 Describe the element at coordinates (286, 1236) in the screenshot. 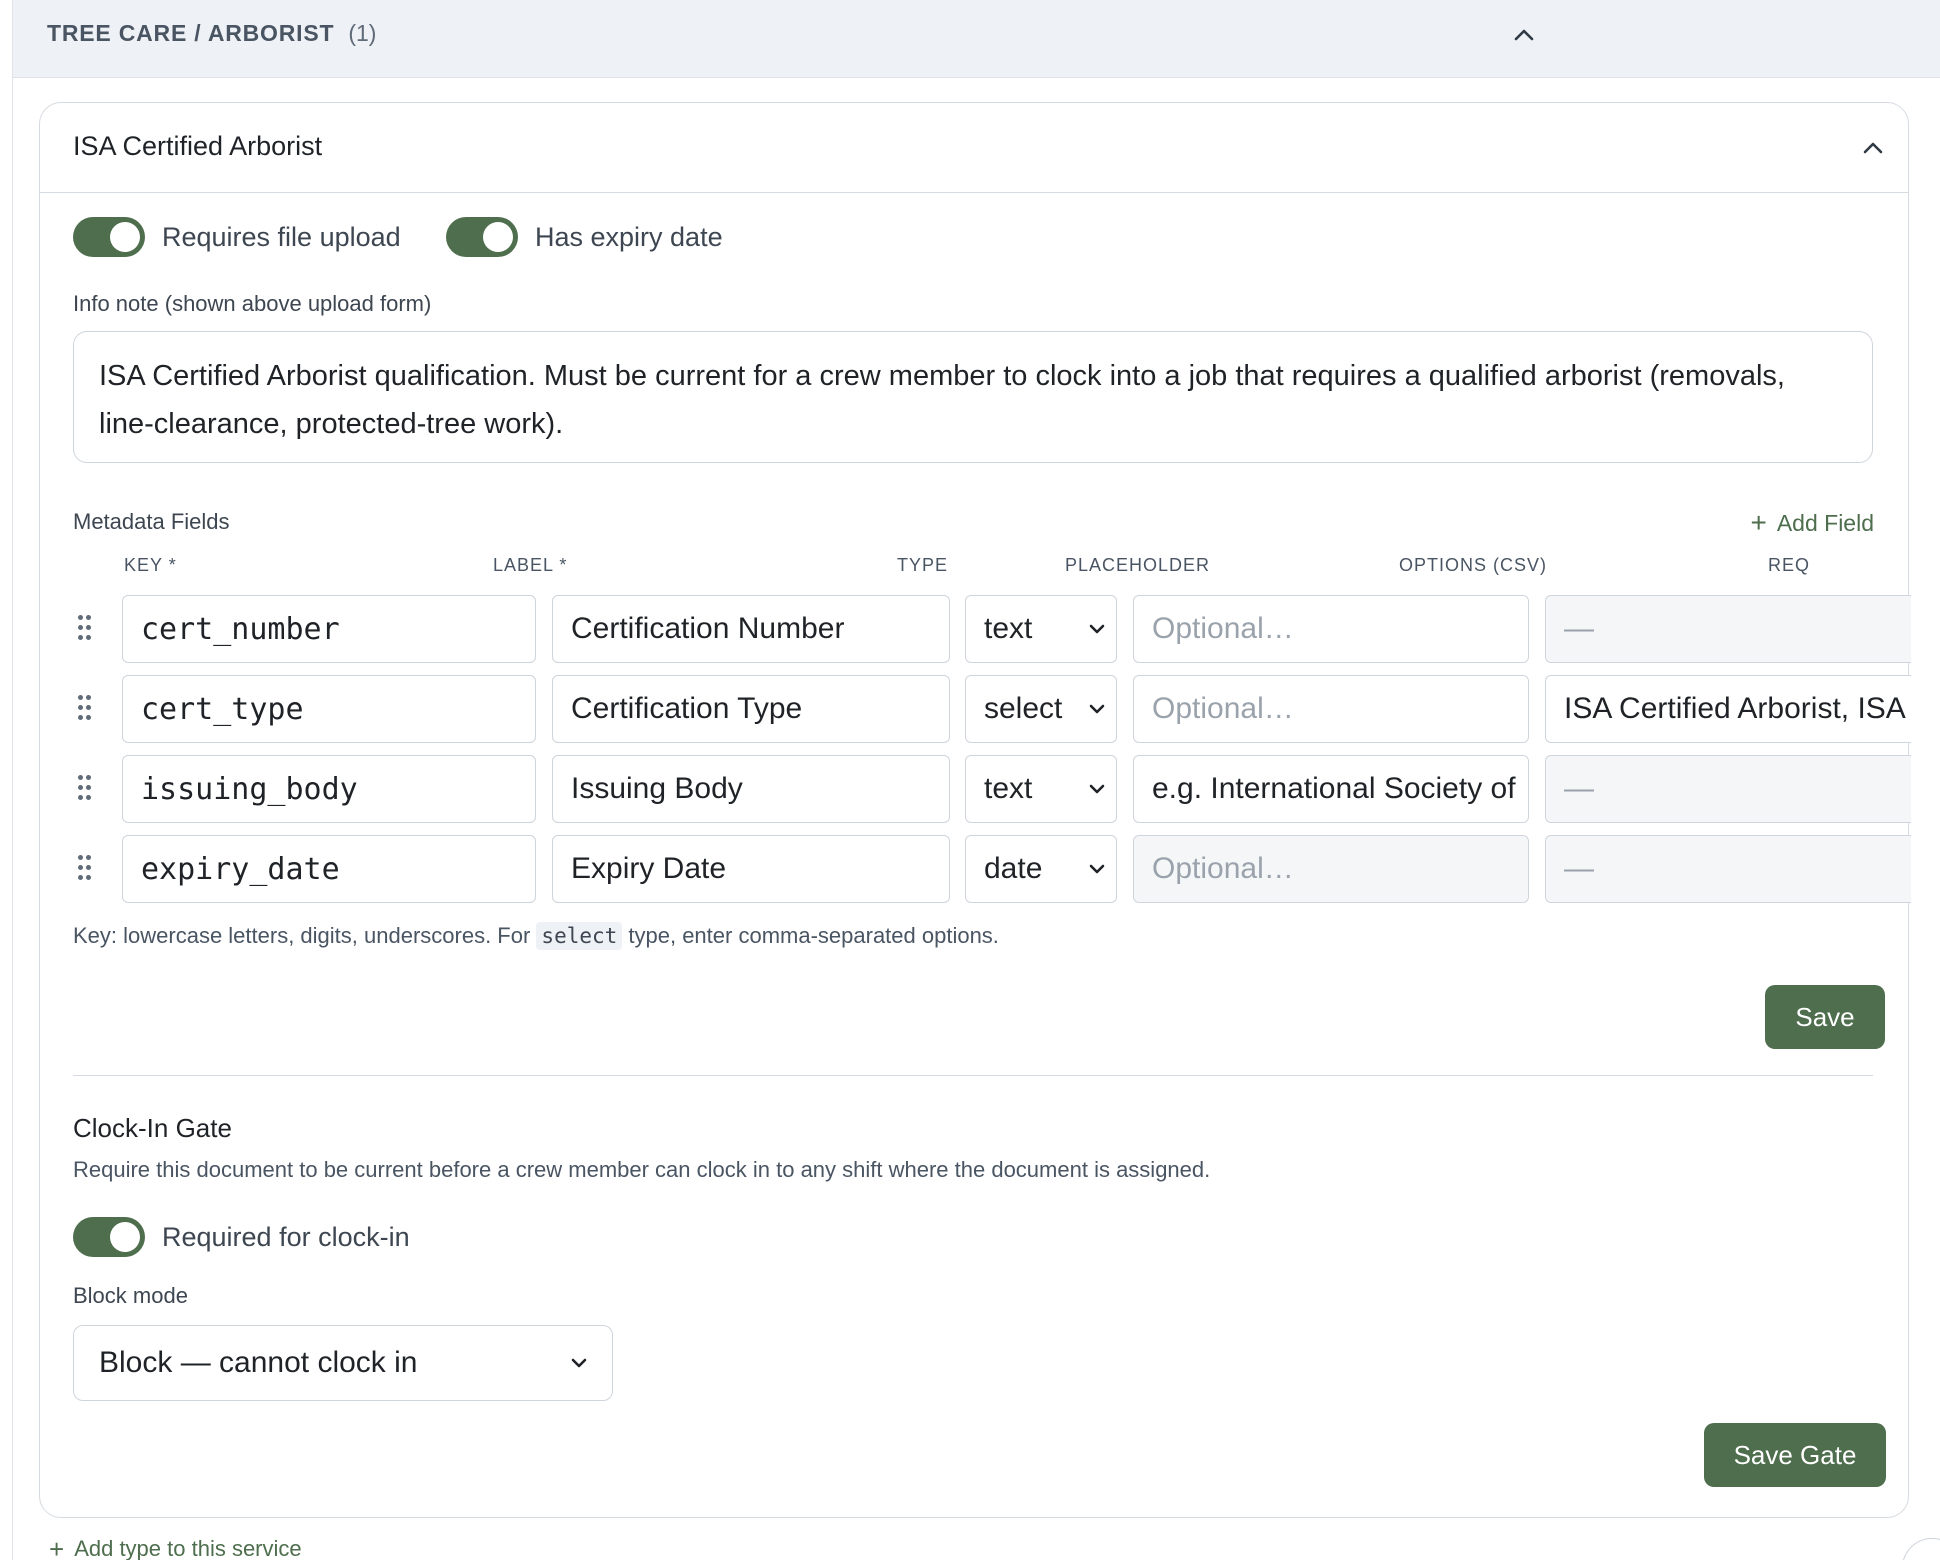

I see `required-for-clock-in-label: Required for clock-in` at that location.